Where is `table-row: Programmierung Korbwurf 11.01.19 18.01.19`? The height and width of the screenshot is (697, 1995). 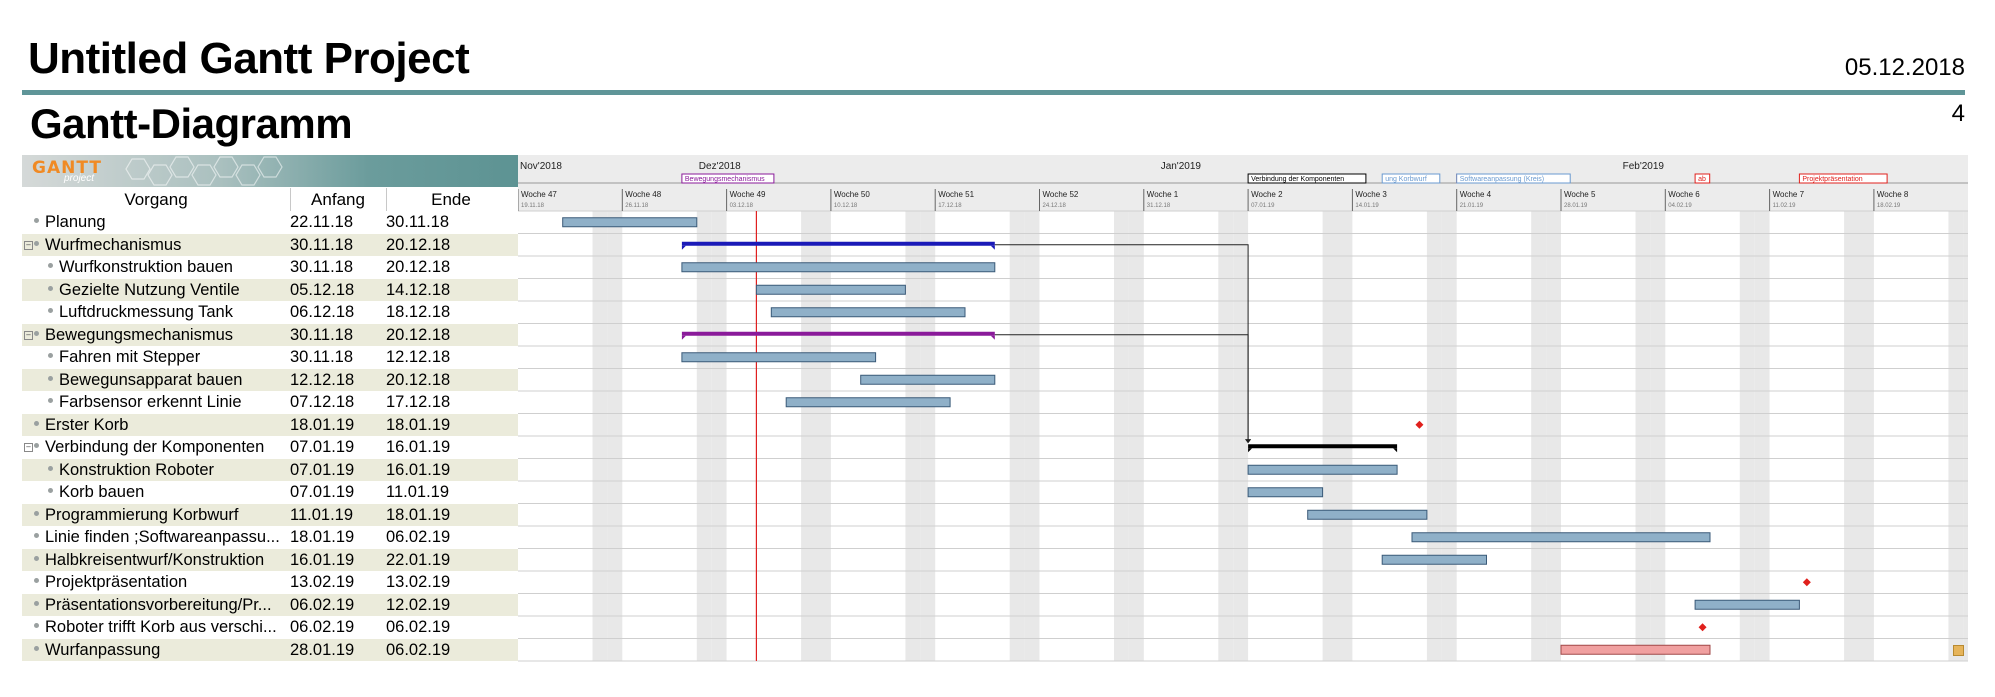 table-row: Programmierung Korbwurf 11.01.19 18.01.19 is located at coordinates (270, 515).